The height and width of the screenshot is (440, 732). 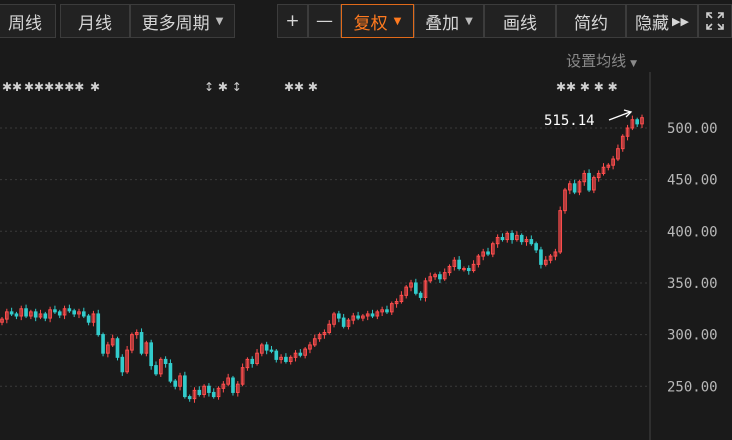 What do you see at coordinates (692, 258) in the screenshot?
I see `y-axis-ticks: 250.00 300.00 350.00 400.00 450.00 500.00` at bounding box center [692, 258].